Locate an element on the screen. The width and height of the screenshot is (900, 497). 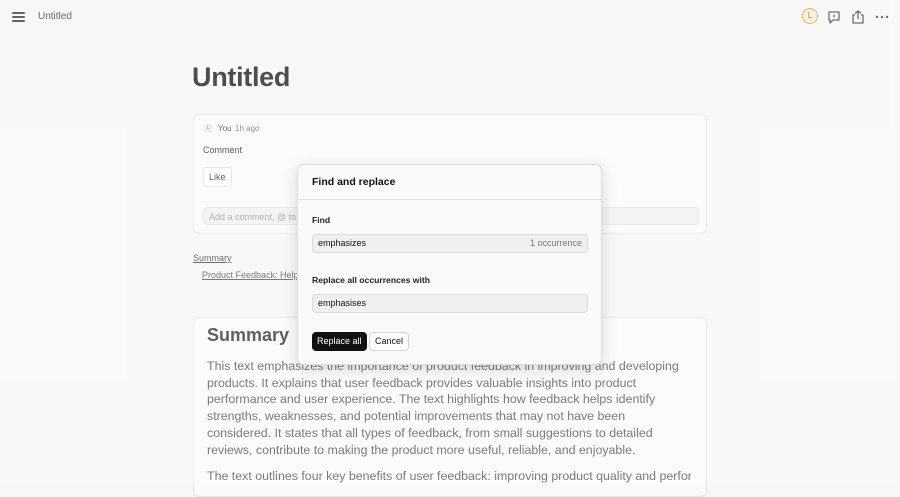
dialog-title: Find and replace is located at coordinates (354, 182).